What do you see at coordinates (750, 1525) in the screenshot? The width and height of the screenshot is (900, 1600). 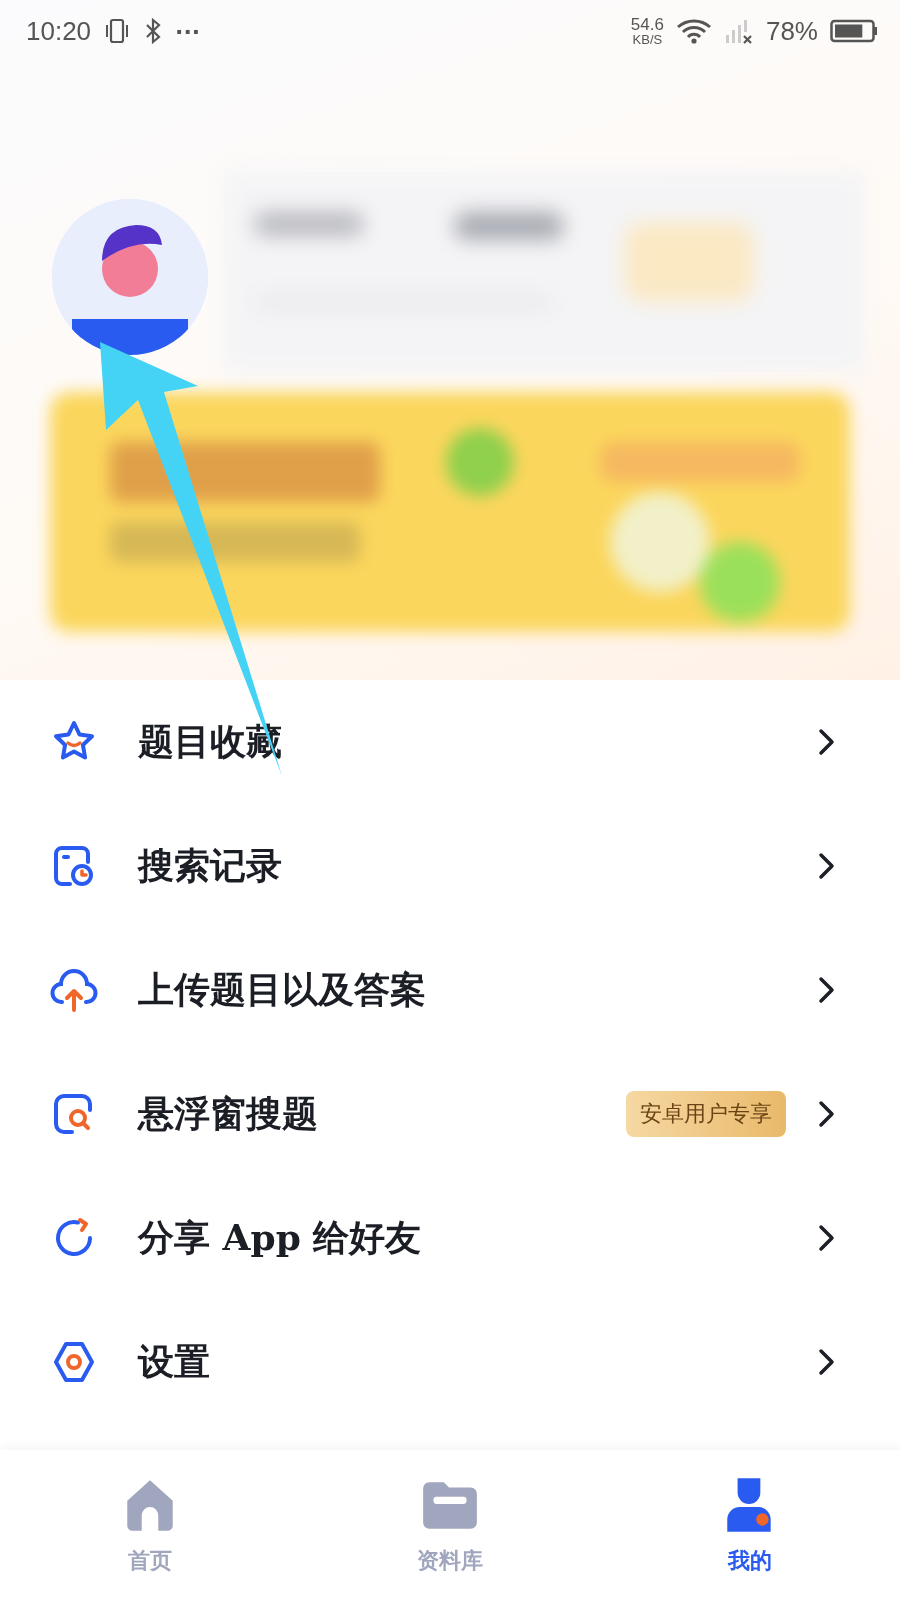 I see `nav-tab: 我的` at bounding box center [750, 1525].